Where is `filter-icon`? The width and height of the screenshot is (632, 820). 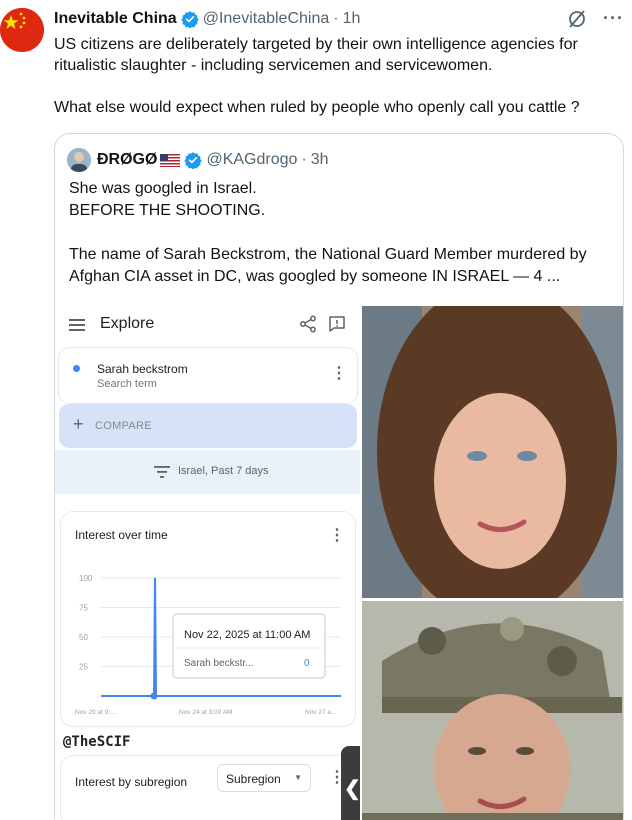
filter-icon is located at coordinates (162, 472).